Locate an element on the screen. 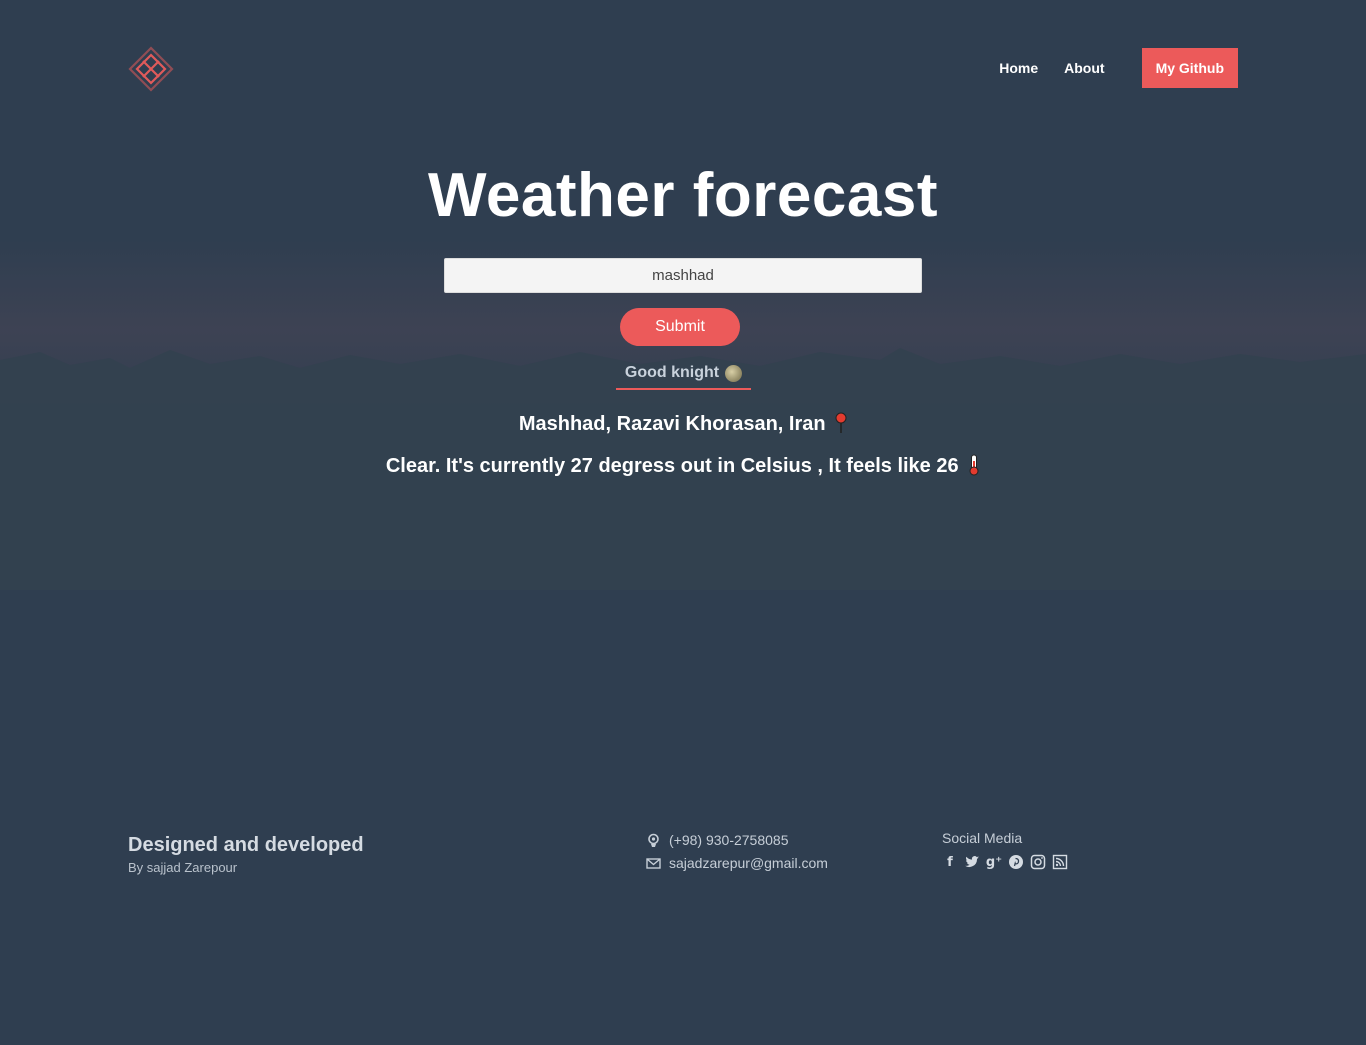 This screenshot has height=1045, width=1366. facebook-icon: f is located at coordinates (950, 862).